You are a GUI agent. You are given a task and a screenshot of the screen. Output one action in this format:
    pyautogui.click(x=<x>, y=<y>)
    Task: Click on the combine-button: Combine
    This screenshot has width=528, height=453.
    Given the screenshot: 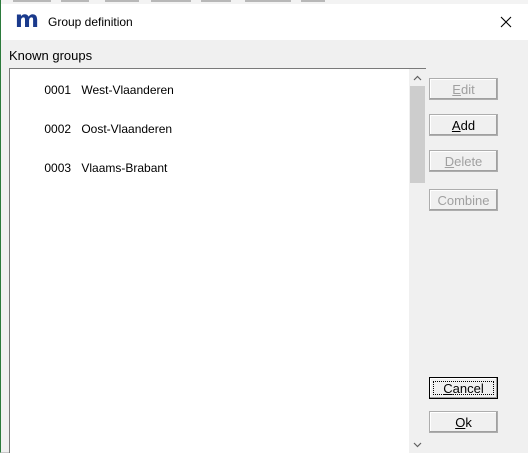 What is the action you would take?
    pyautogui.click(x=463, y=200)
    